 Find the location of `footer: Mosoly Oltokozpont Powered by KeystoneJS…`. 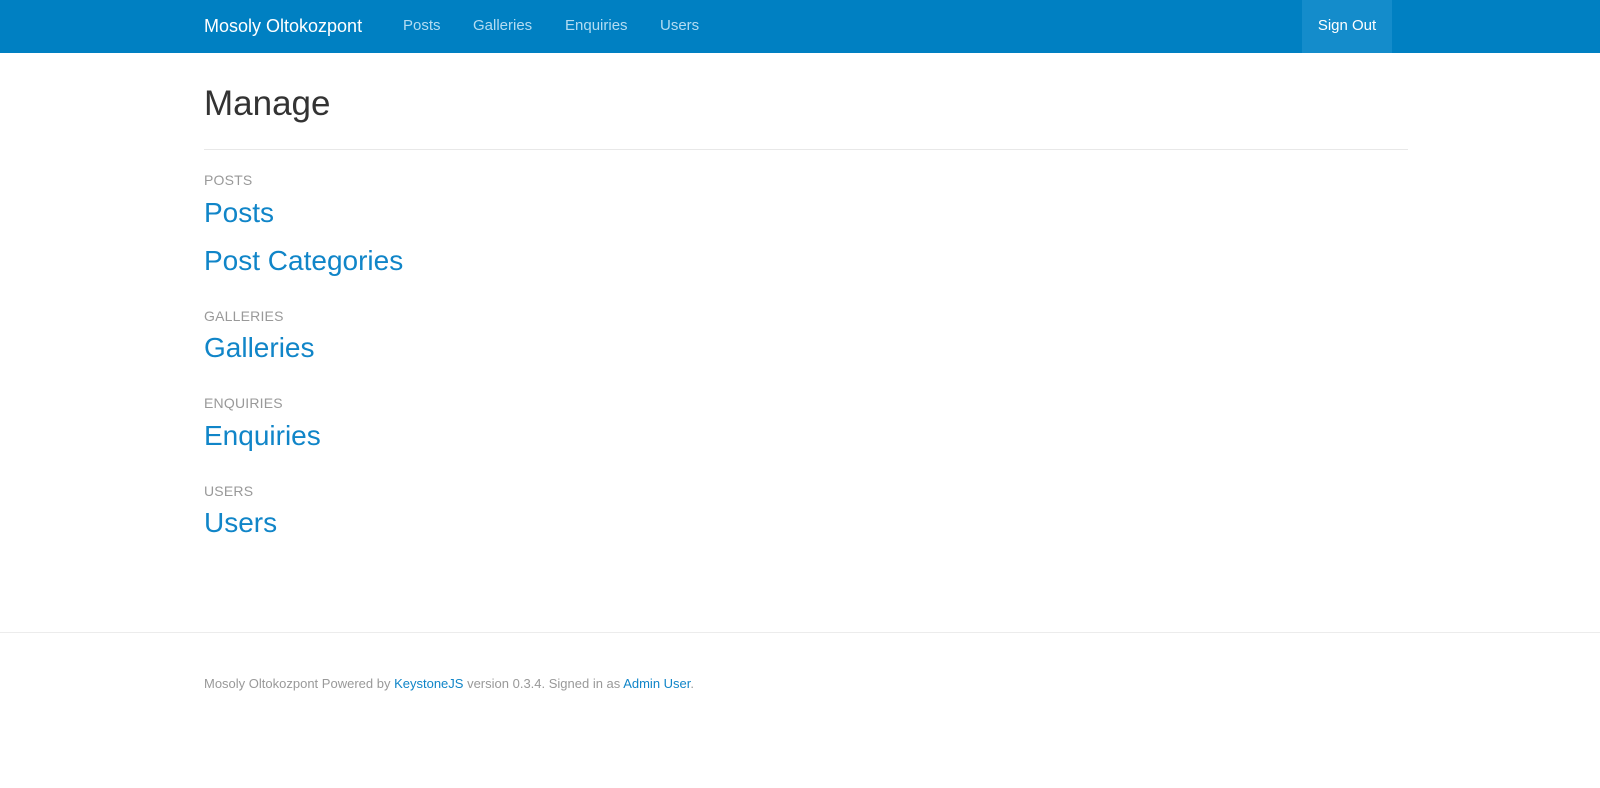

footer: Mosoly Oltokozpont Powered by KeystoneJS… is located at coordinates (449, 684).